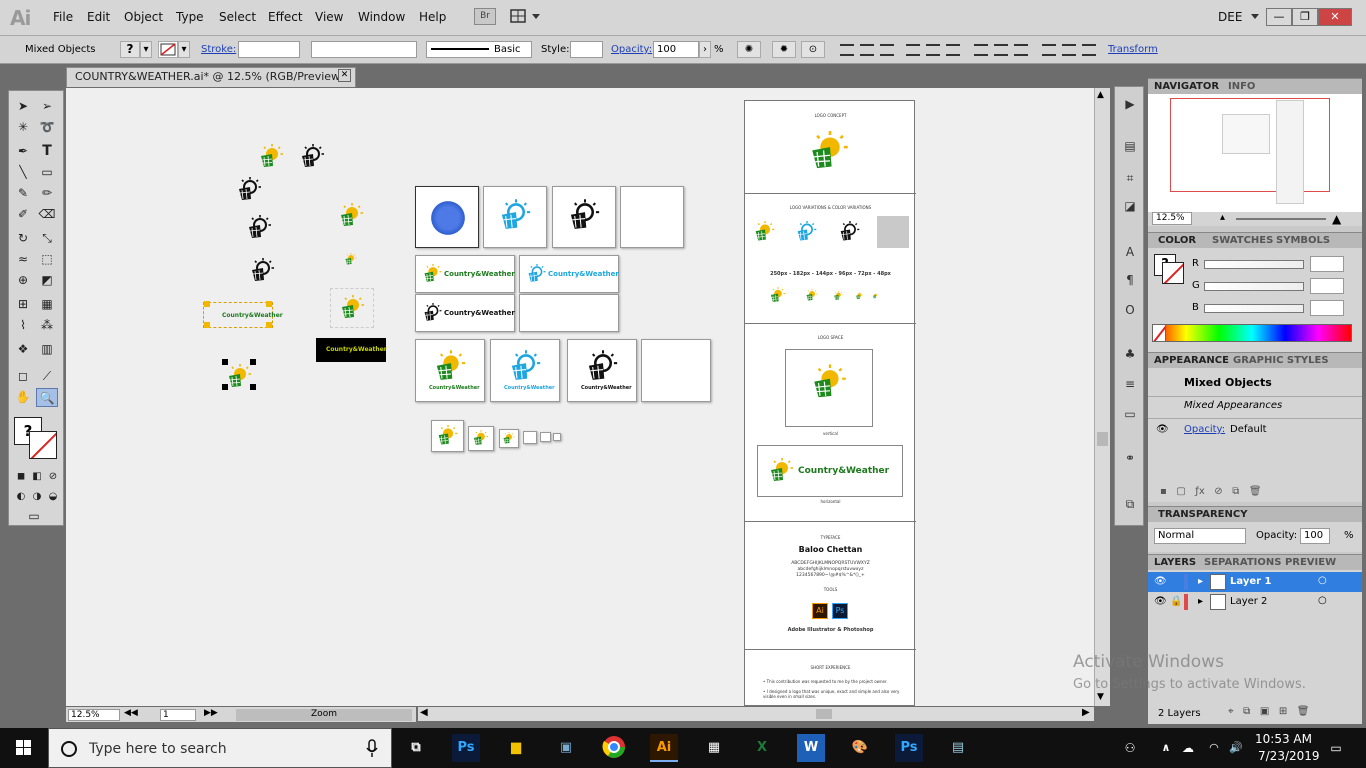 The width and height of the screenshot is (1366, 768). What do you see at coordinates (1186, 86) in the screenshot?
I see `tab-navigator: NAVIGATOR` at bounding box center [1186, 86].